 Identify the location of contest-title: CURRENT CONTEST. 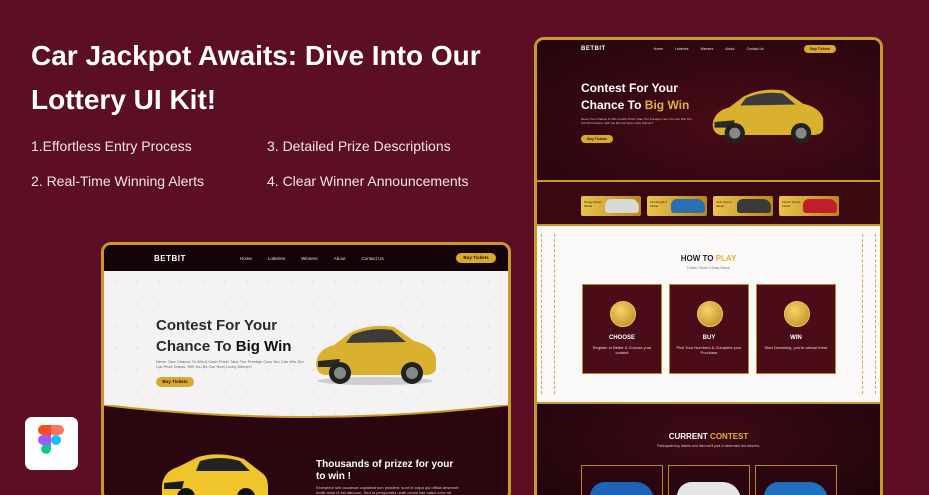
(708, 436).